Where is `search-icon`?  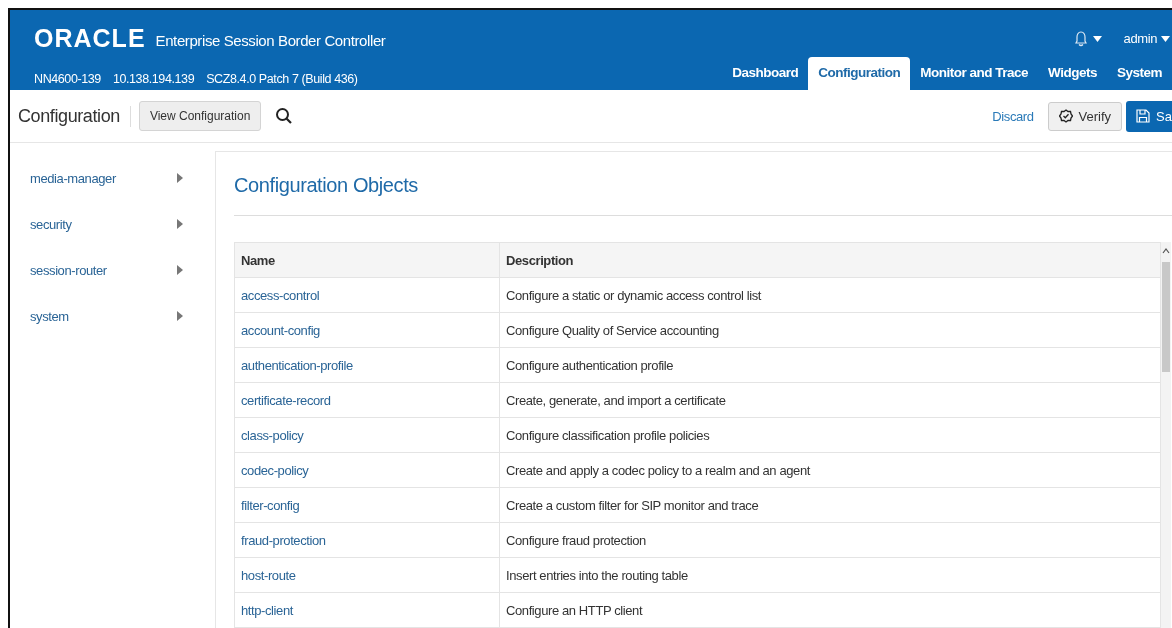 search-icon is located at coordinates (284, 116).